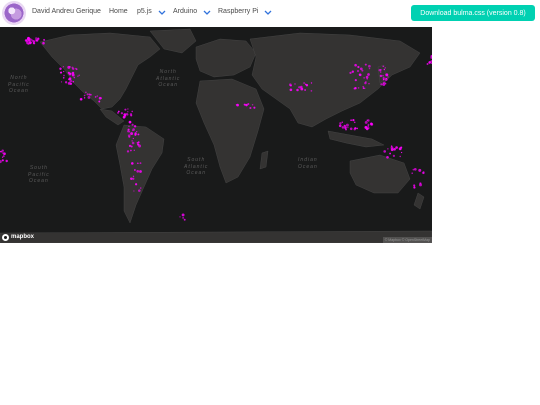 The width and height of the screenshot is (540, 405). What do you see at coordinates (407, 240) in the screenshot?
I see `map-attribution: © Mapbox © OpenStreetMap` at bounding box center [407, 240].